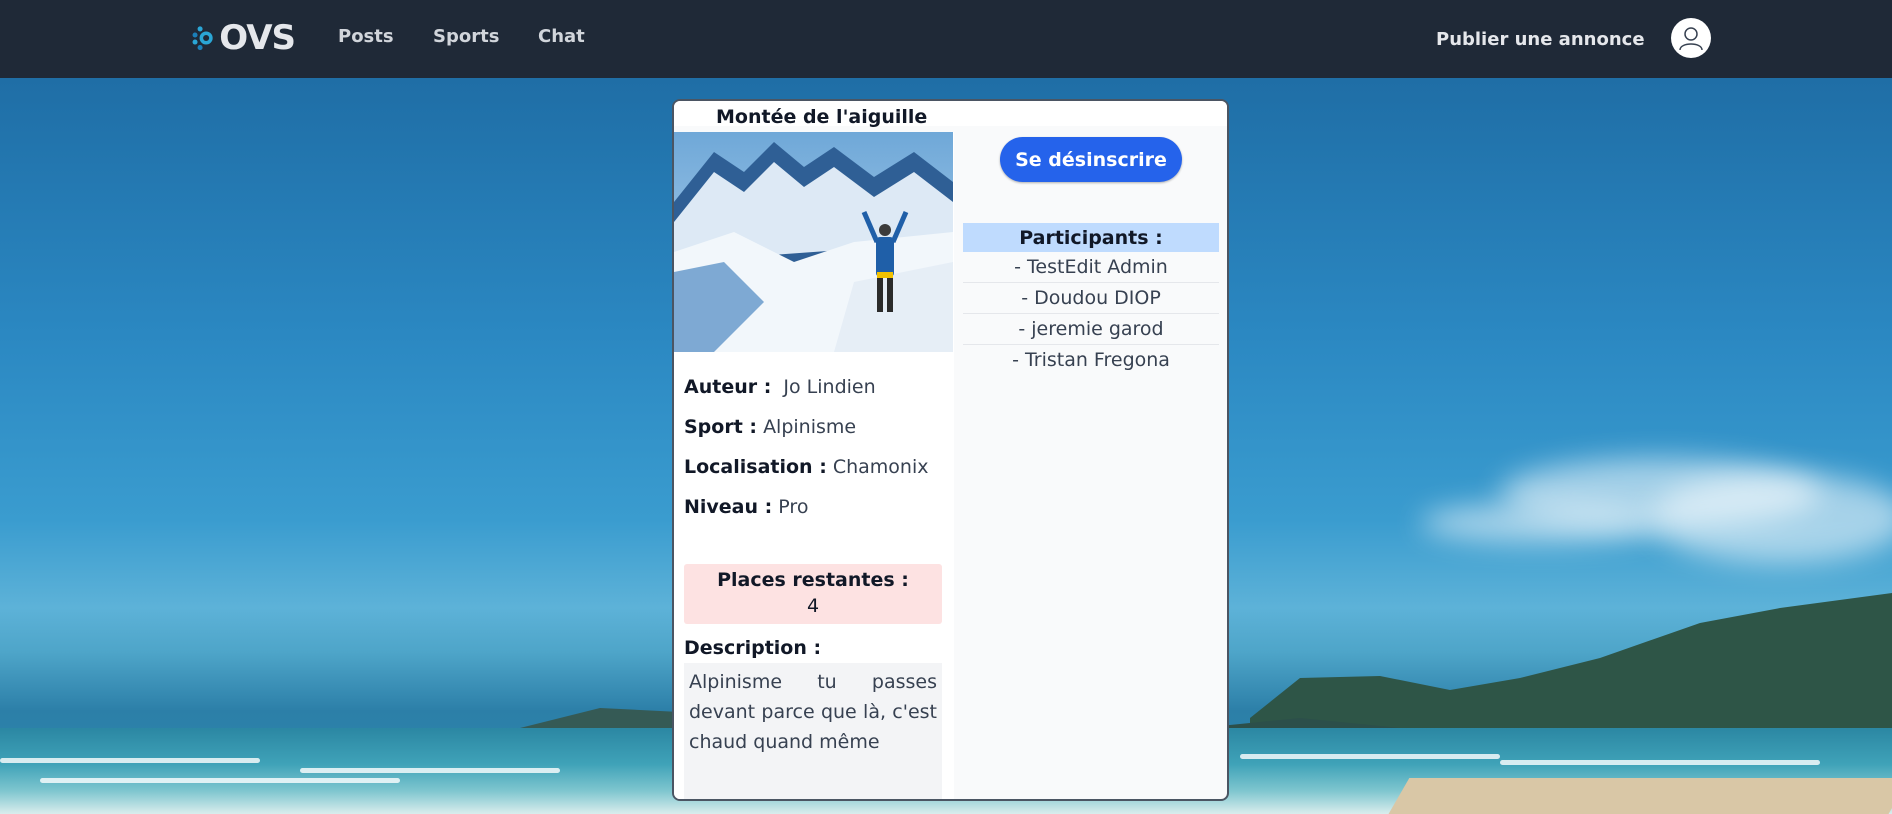  Describe the element at coordinates (728, 387) in the screenshot. I see `author-label: Auteur :` at that location.